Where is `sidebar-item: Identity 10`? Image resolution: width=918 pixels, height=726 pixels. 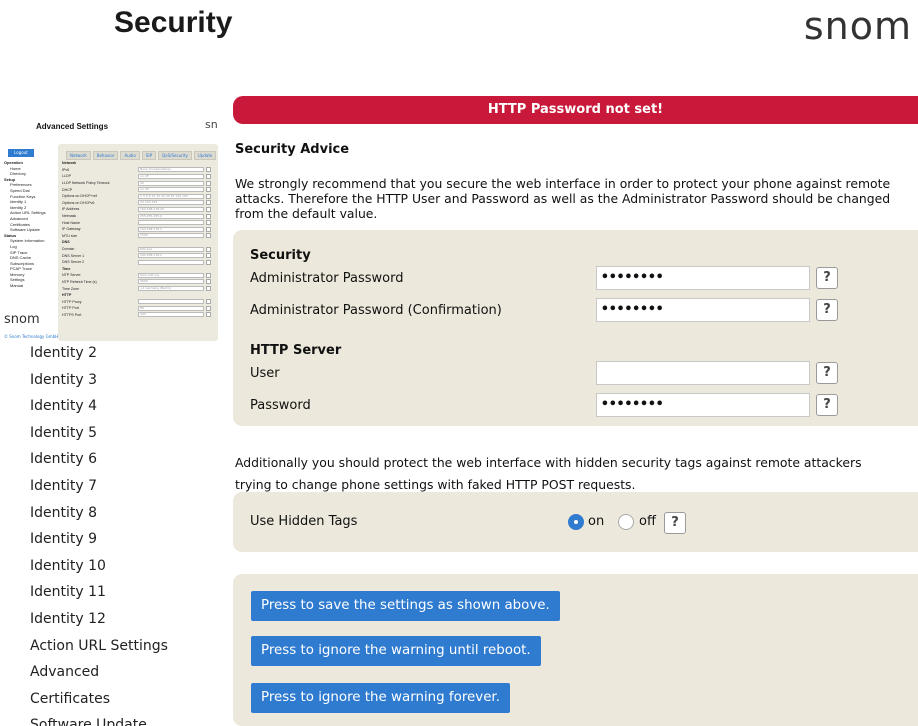 sidebar-item: Identity 10 is located at coordinates (99, 568).